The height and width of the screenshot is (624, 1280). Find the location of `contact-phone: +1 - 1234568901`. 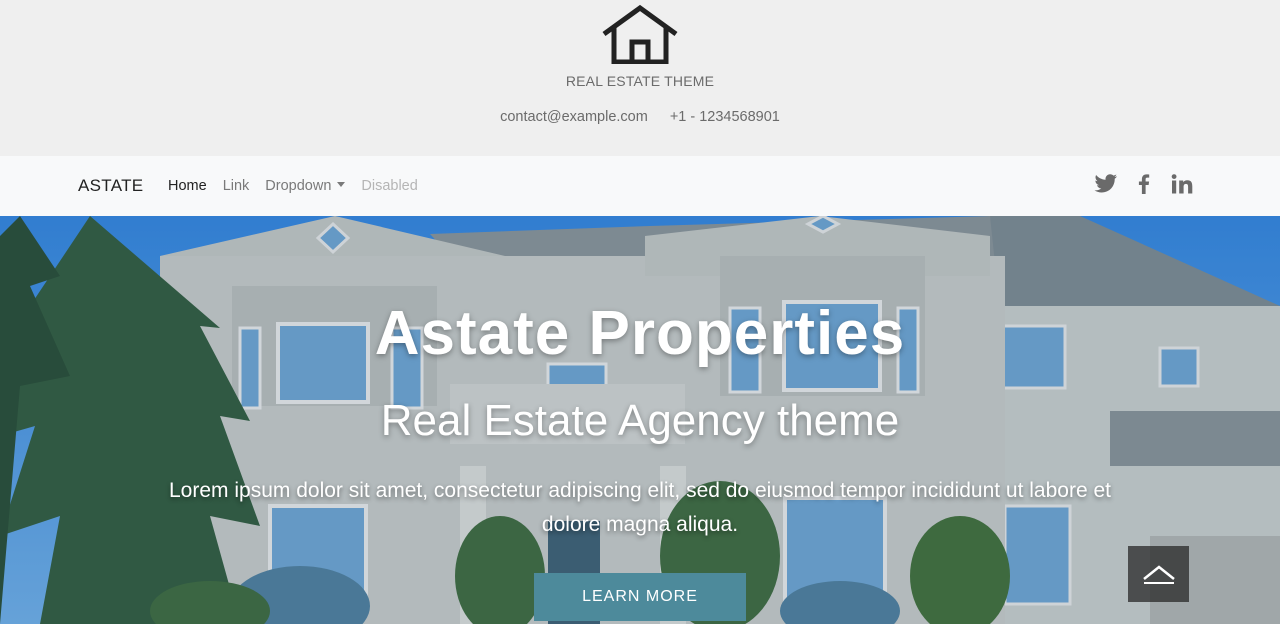

contact-phone: +1 - 1234568901 is located at coordinates (725, 117).